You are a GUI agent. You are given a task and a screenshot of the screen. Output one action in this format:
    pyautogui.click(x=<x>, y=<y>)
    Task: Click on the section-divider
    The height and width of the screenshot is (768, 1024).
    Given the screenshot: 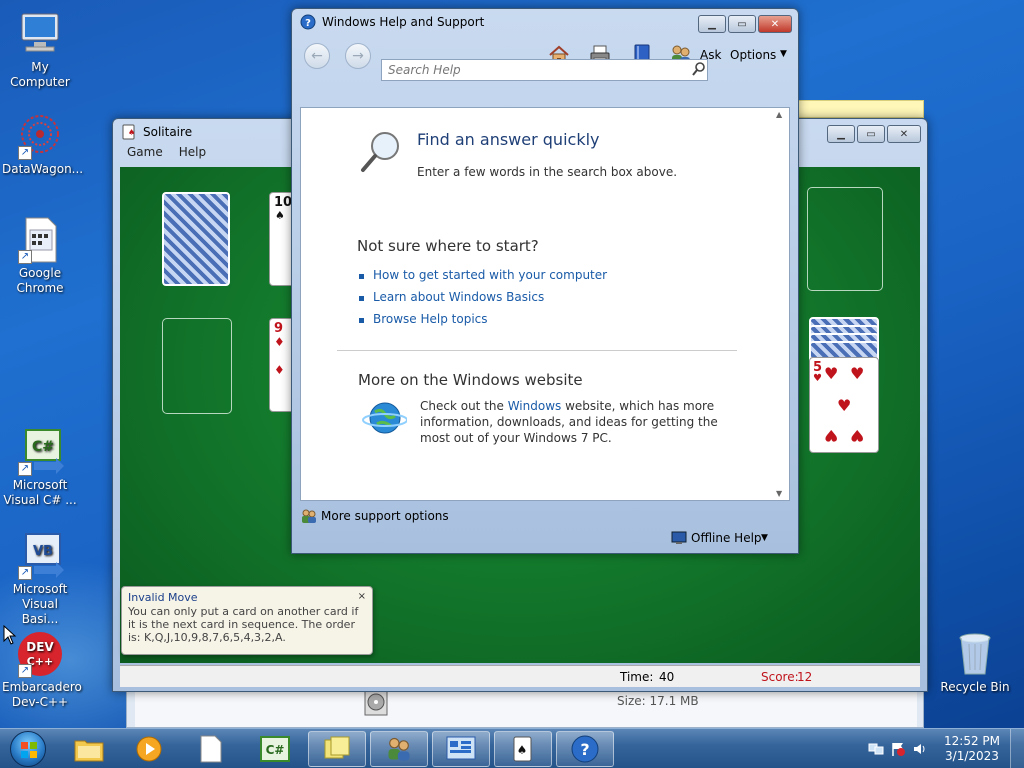 What is the action you would take?
    pyautogui.click(x=537, y=350)
    